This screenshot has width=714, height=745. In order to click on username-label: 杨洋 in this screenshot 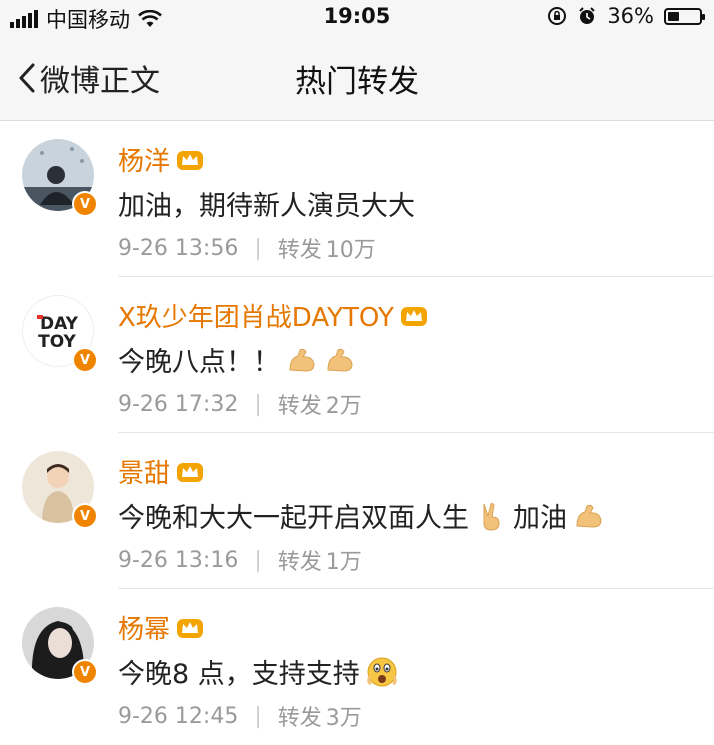, I will do `click(144, 162)`.